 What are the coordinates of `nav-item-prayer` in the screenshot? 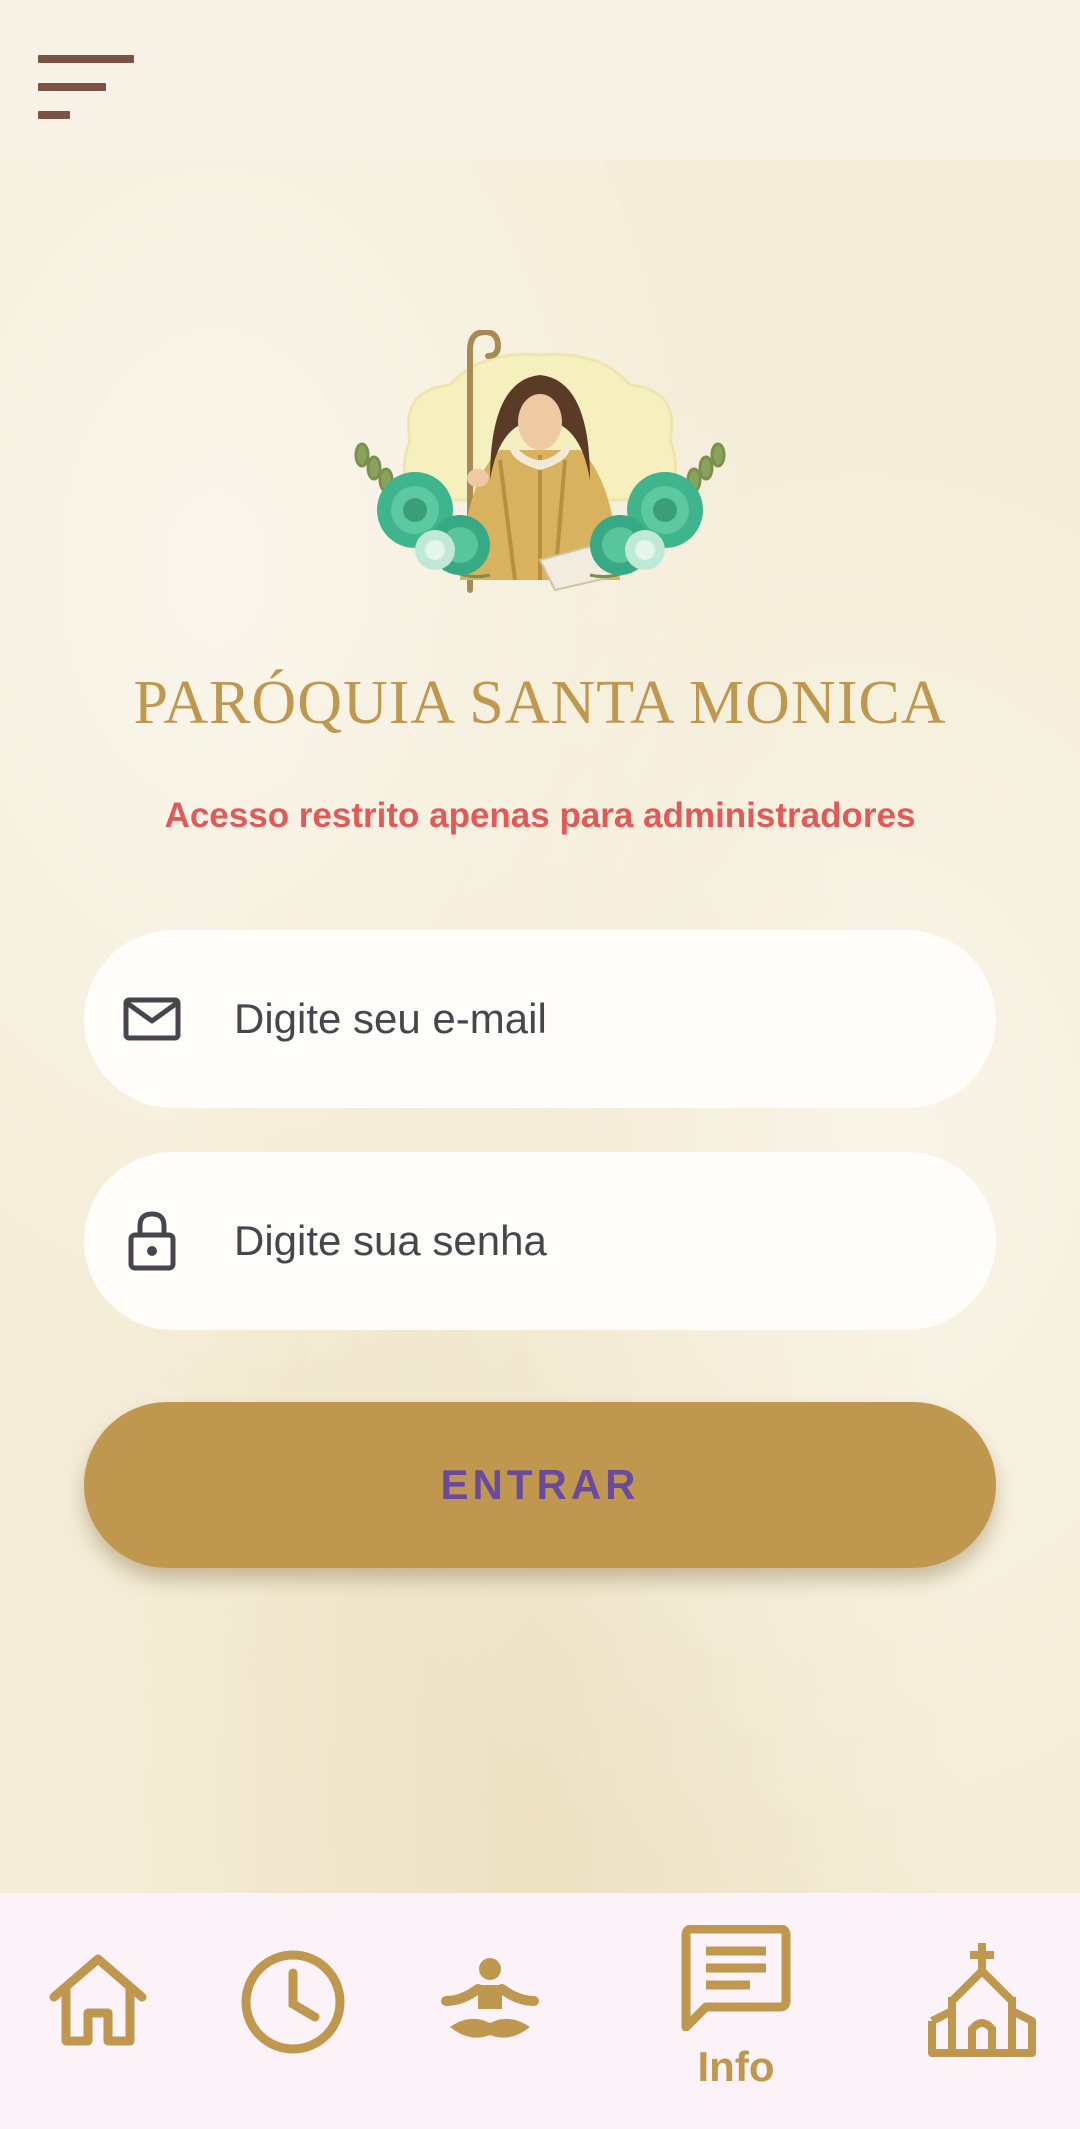 It's located at (490, 2002).